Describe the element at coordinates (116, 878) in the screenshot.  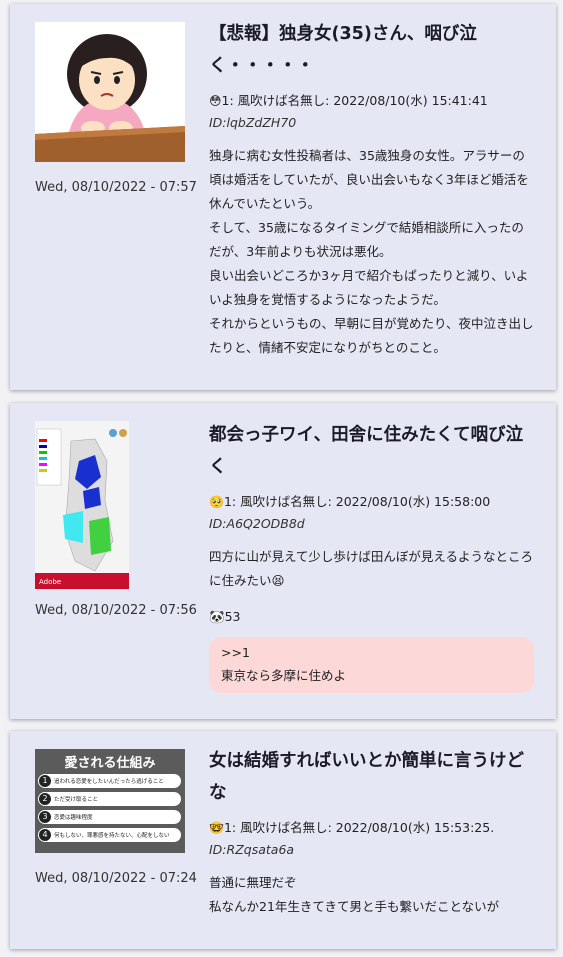
I see `post-date: Wed, 08/10/2022 - 07:24` at that location.